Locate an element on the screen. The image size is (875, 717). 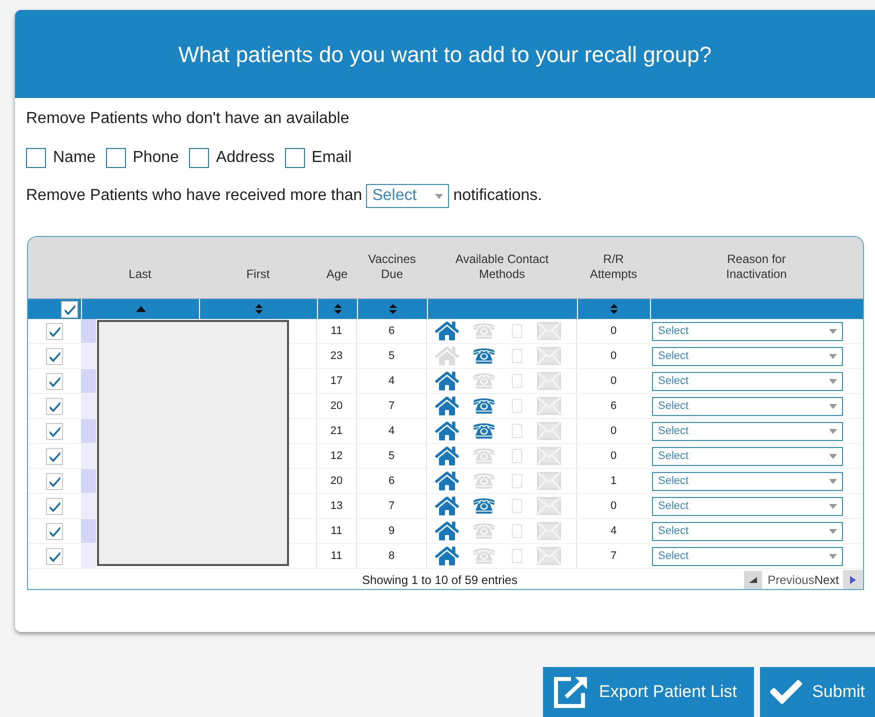
table-cell-text: 13 is located at coordinates (336, 506).